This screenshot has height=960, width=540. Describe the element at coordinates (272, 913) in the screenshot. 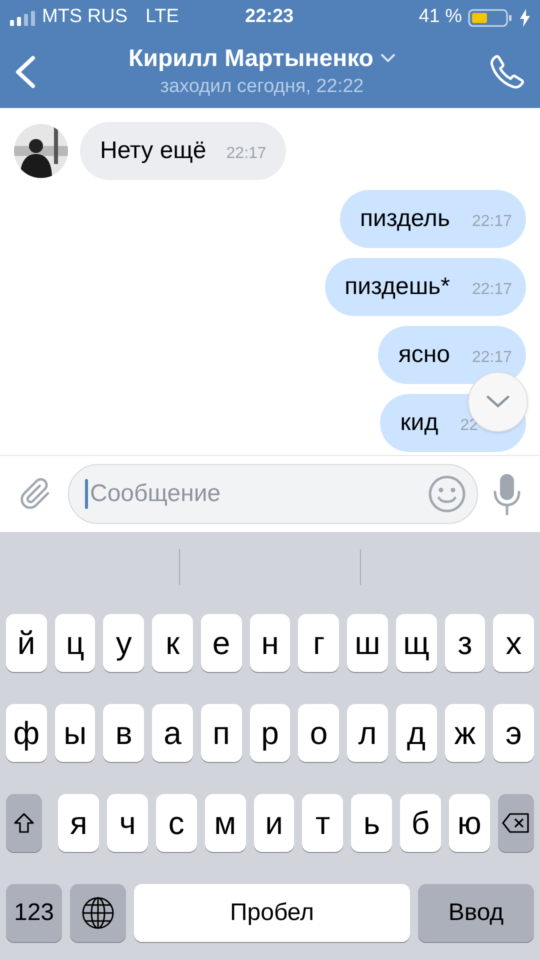

I see `space-key: Пробел` at that location.